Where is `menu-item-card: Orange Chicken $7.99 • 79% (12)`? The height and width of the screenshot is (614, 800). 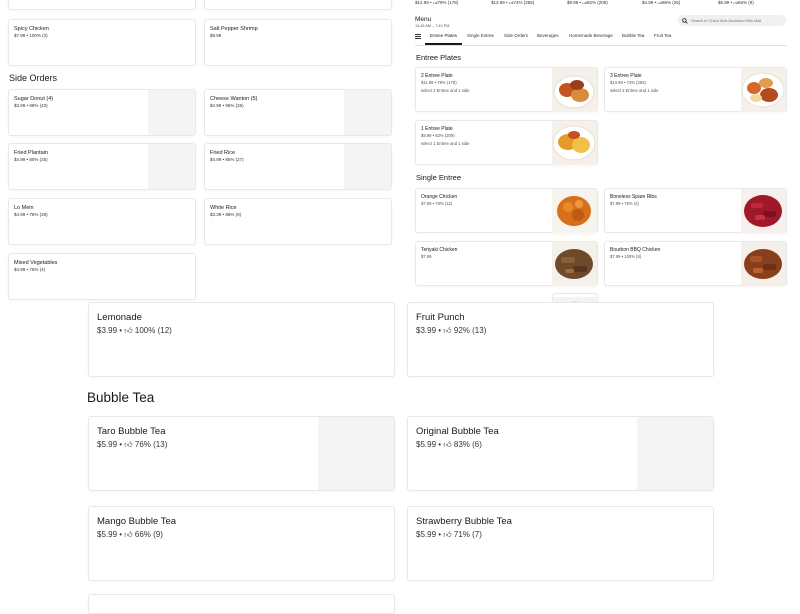 menu-item-card: Orange Chicken $7.99 • 79% (12) is located at coordinates (506, 210).